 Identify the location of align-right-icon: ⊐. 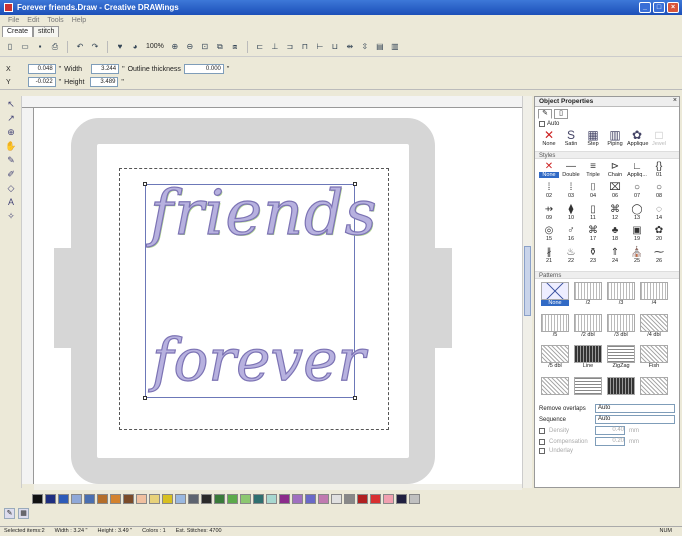
(290, 47).